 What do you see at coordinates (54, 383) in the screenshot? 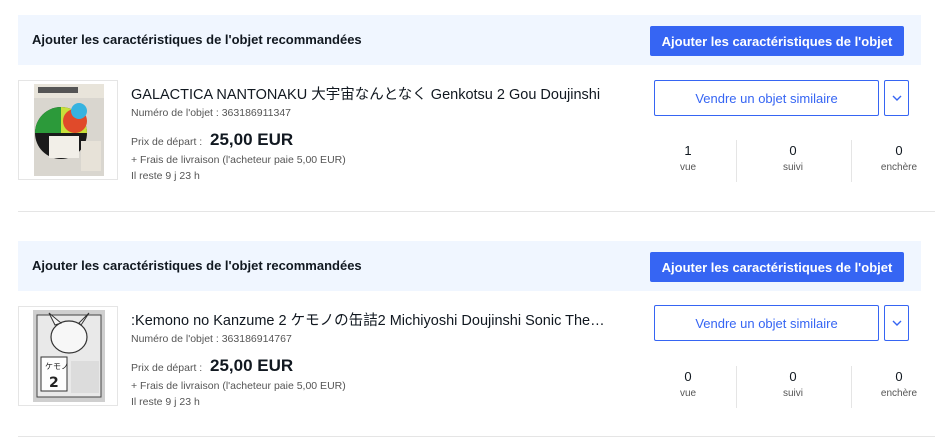
I see `svg-text: 2` at bounding box center [54, 383].